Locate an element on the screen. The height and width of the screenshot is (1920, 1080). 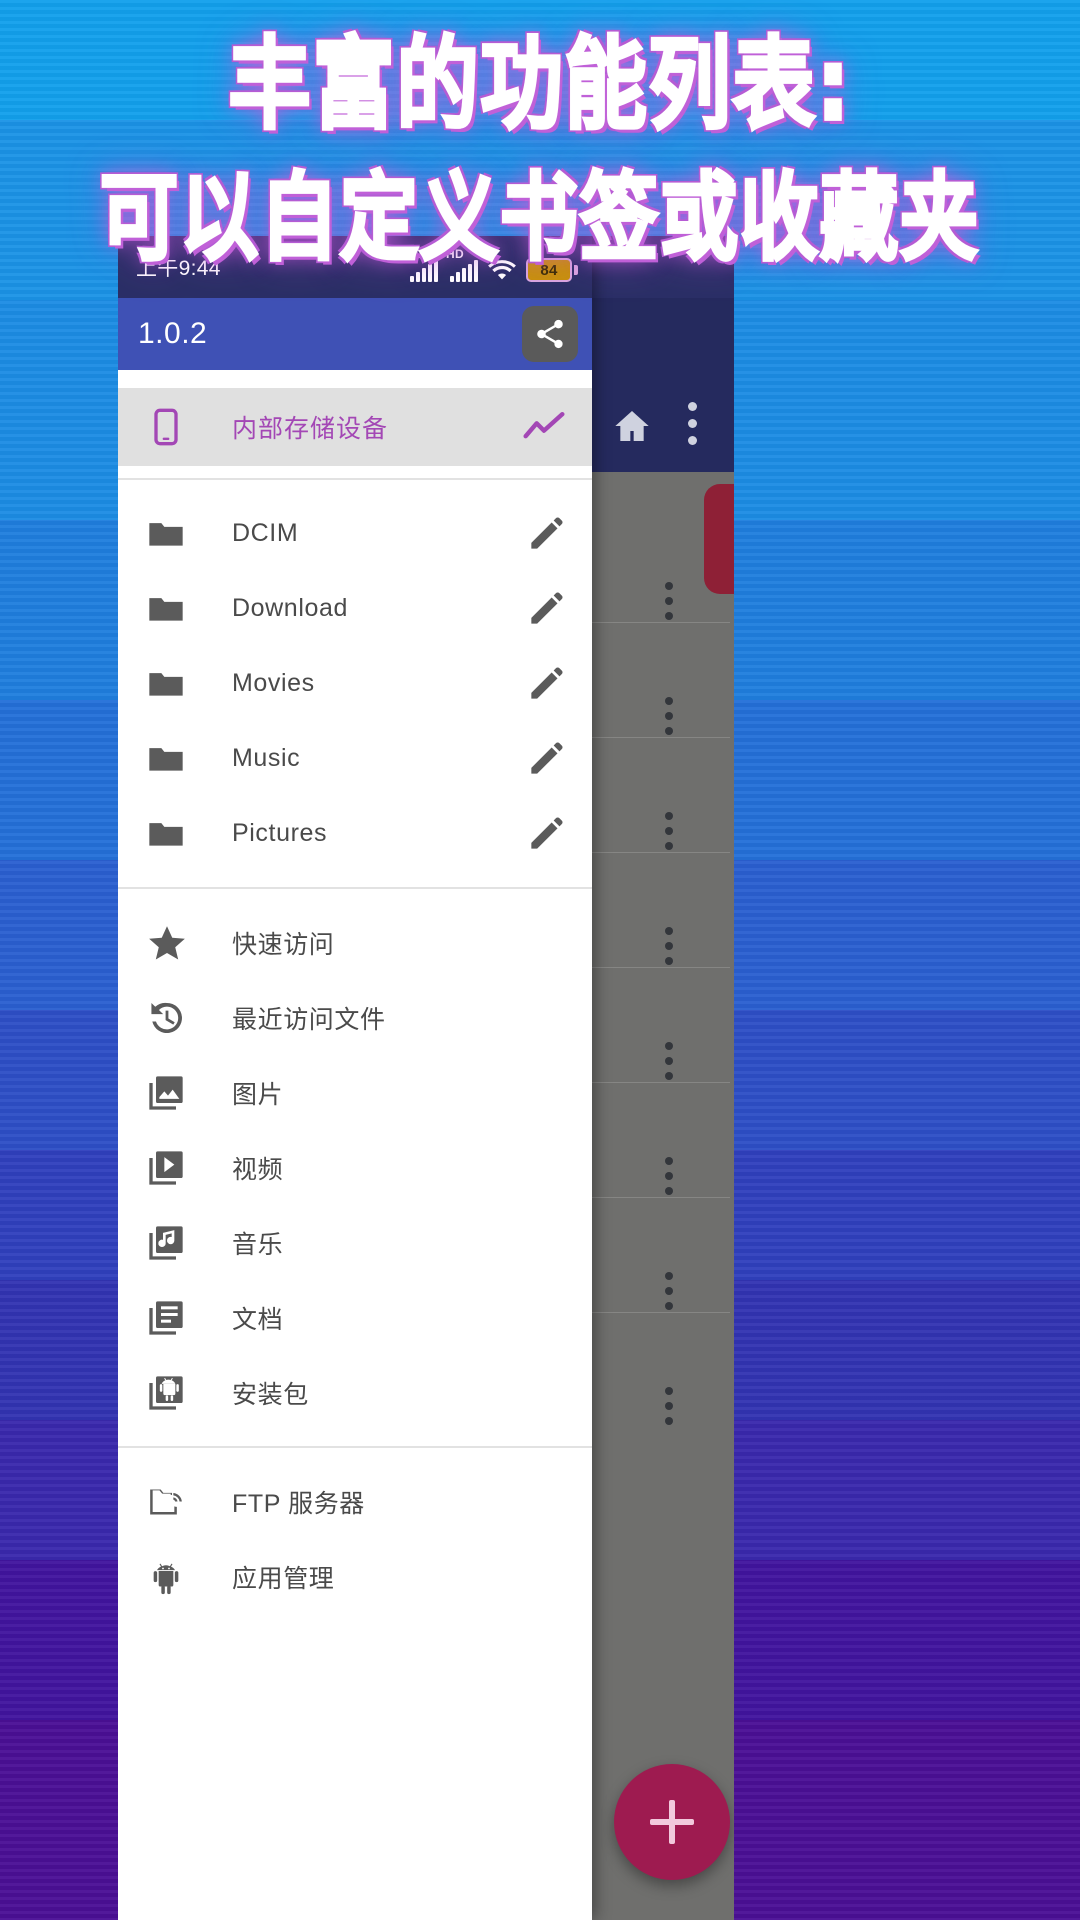
headline-line-2: 可以自定义书签或收藏夹 is located at coordinates (539, 218).